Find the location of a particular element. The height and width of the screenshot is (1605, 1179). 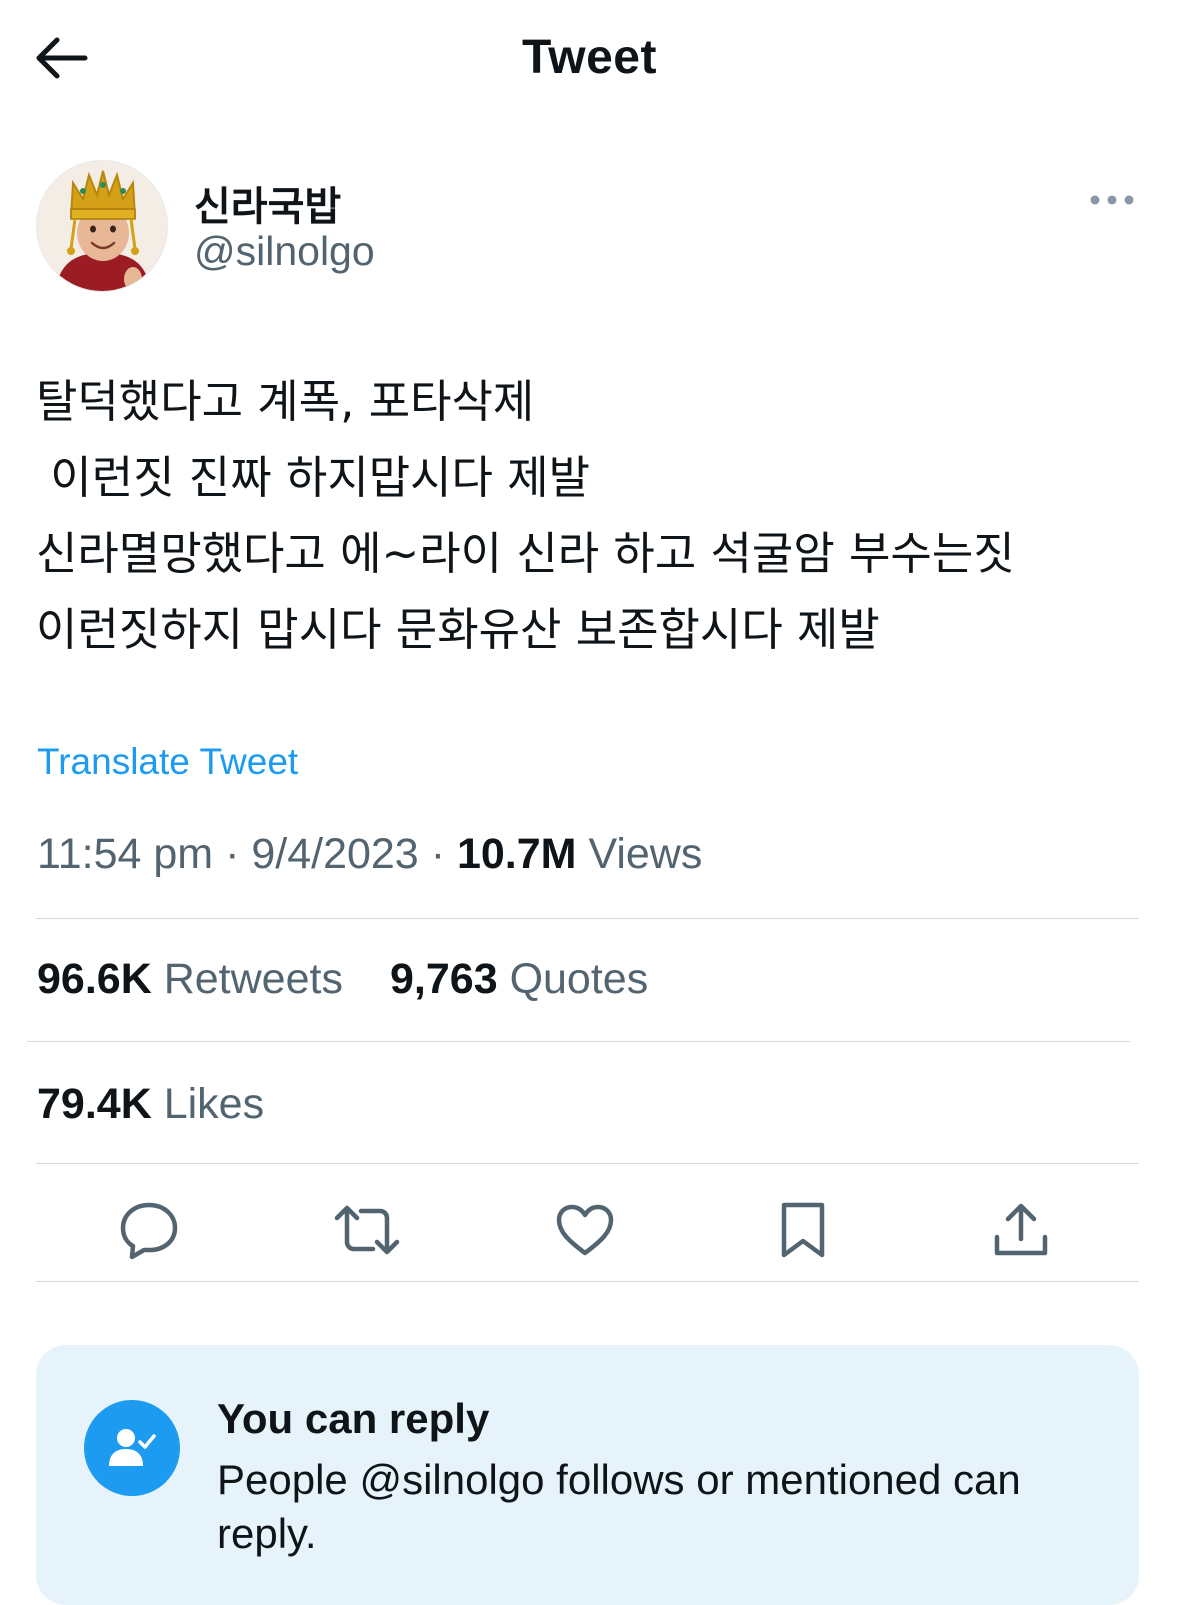

retweets-count: 96.6K is located at coordinates (94, 979).